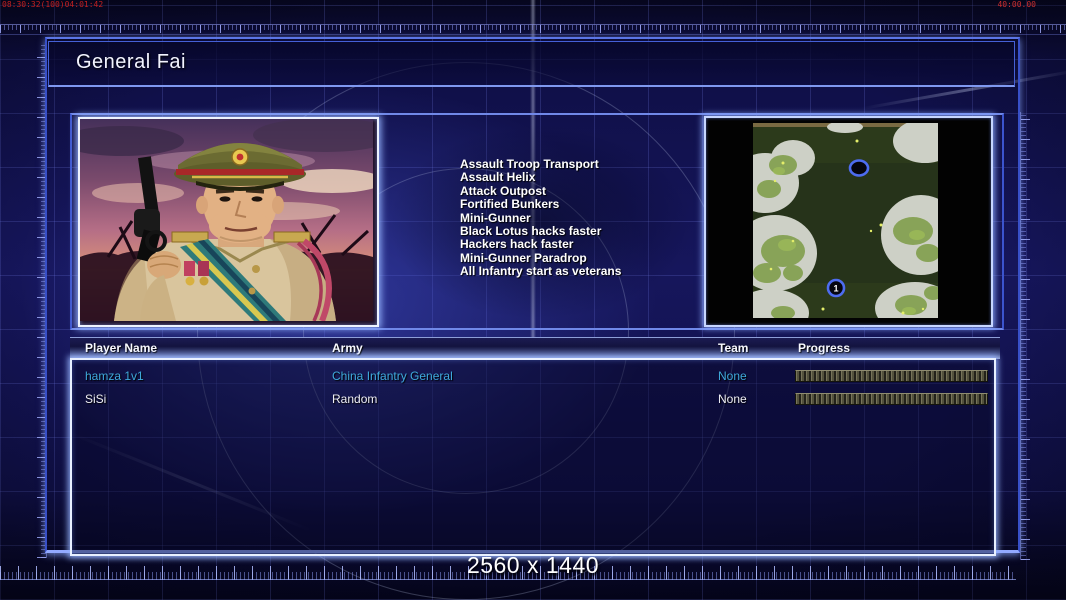  Describe the element at coordinates (498, 177) in the screenshot. I see `ability-item: Assault Helix` at that location.